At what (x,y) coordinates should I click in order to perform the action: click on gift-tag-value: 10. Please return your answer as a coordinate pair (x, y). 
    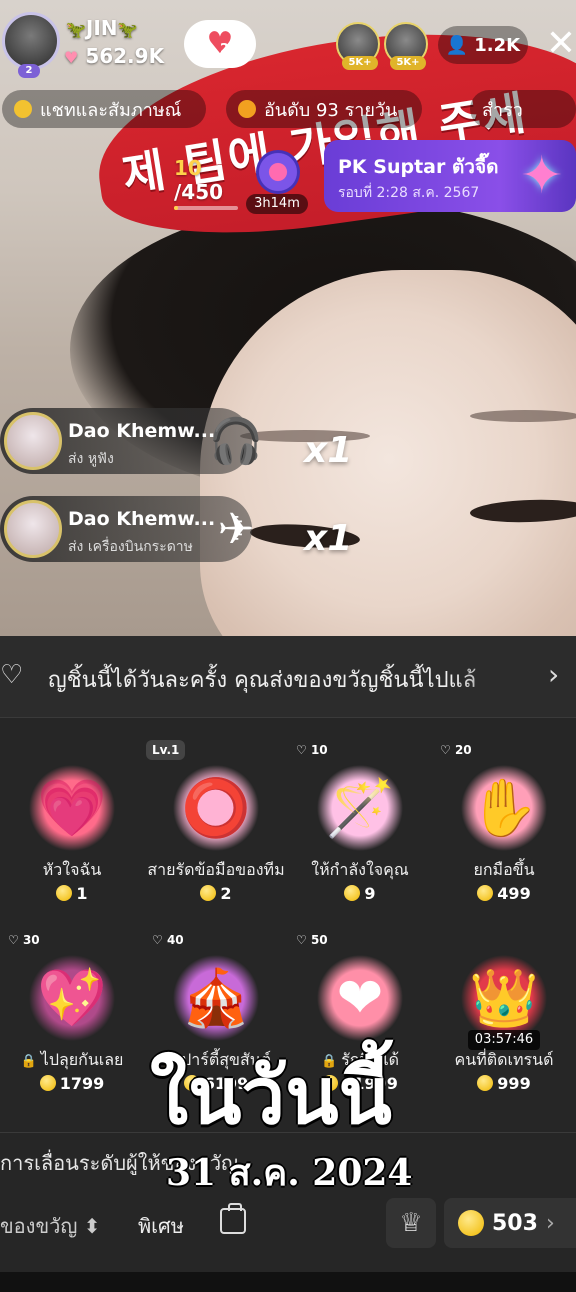
    Looking at the image, I should click on (319, 750).